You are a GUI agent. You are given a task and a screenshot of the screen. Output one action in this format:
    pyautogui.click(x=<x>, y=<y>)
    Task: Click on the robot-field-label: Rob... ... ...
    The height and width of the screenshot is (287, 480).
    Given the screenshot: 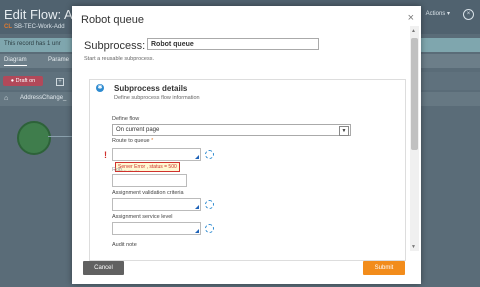 What is the action you would take?
    pyautogui.click(x=125, y=170)
    